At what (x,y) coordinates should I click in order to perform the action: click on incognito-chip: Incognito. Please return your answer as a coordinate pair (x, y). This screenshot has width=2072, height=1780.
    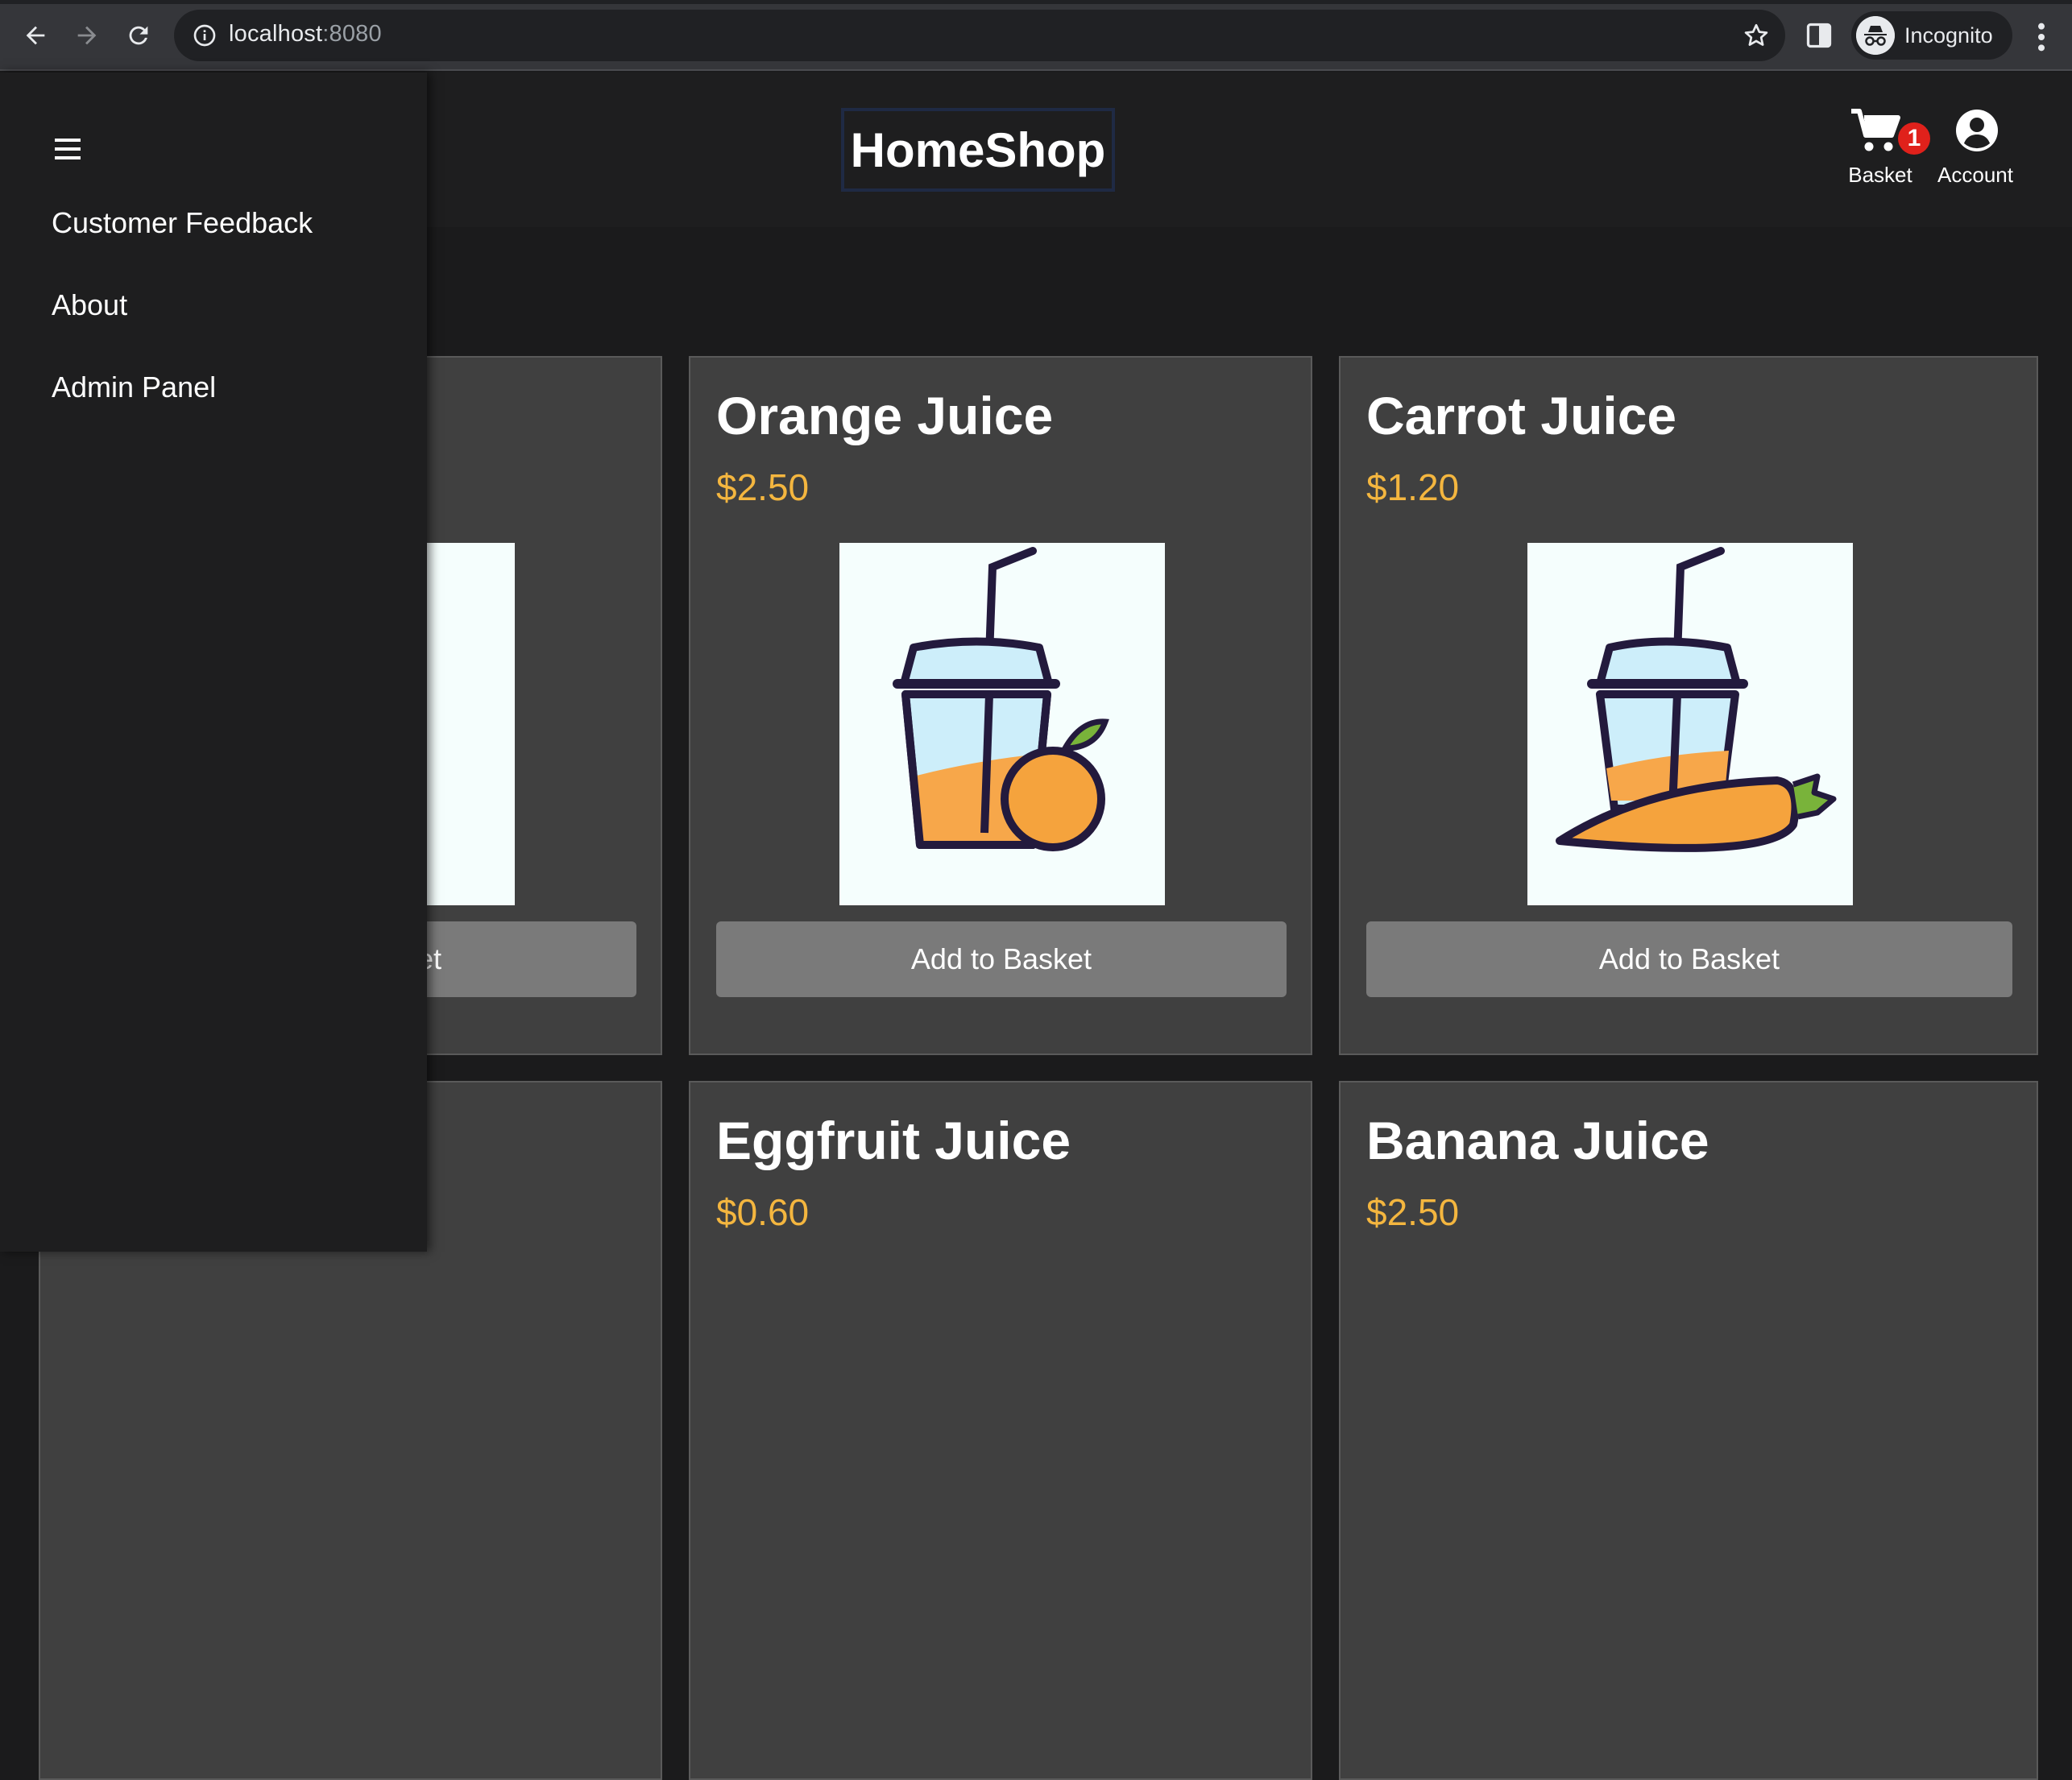
    Looking at the image, I should click on (1931, 35).